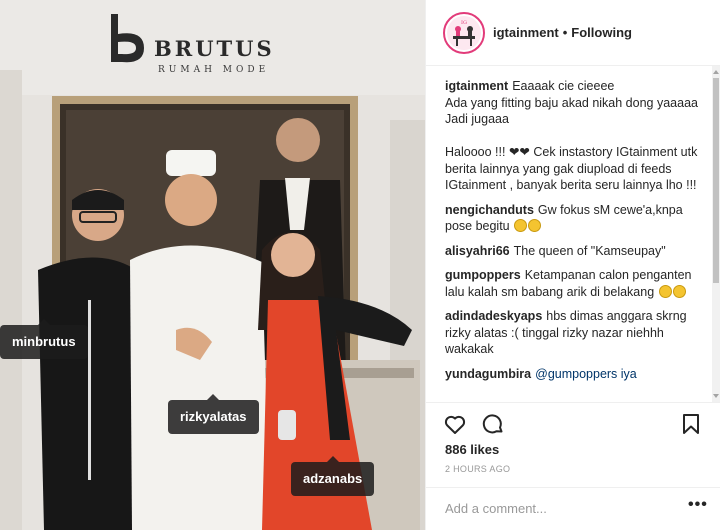 This screenshot has height=530, width=720. Describe the element at coordinates (477, 251) in the screenshot. I see `comment-username: alisyahri66` at that location.